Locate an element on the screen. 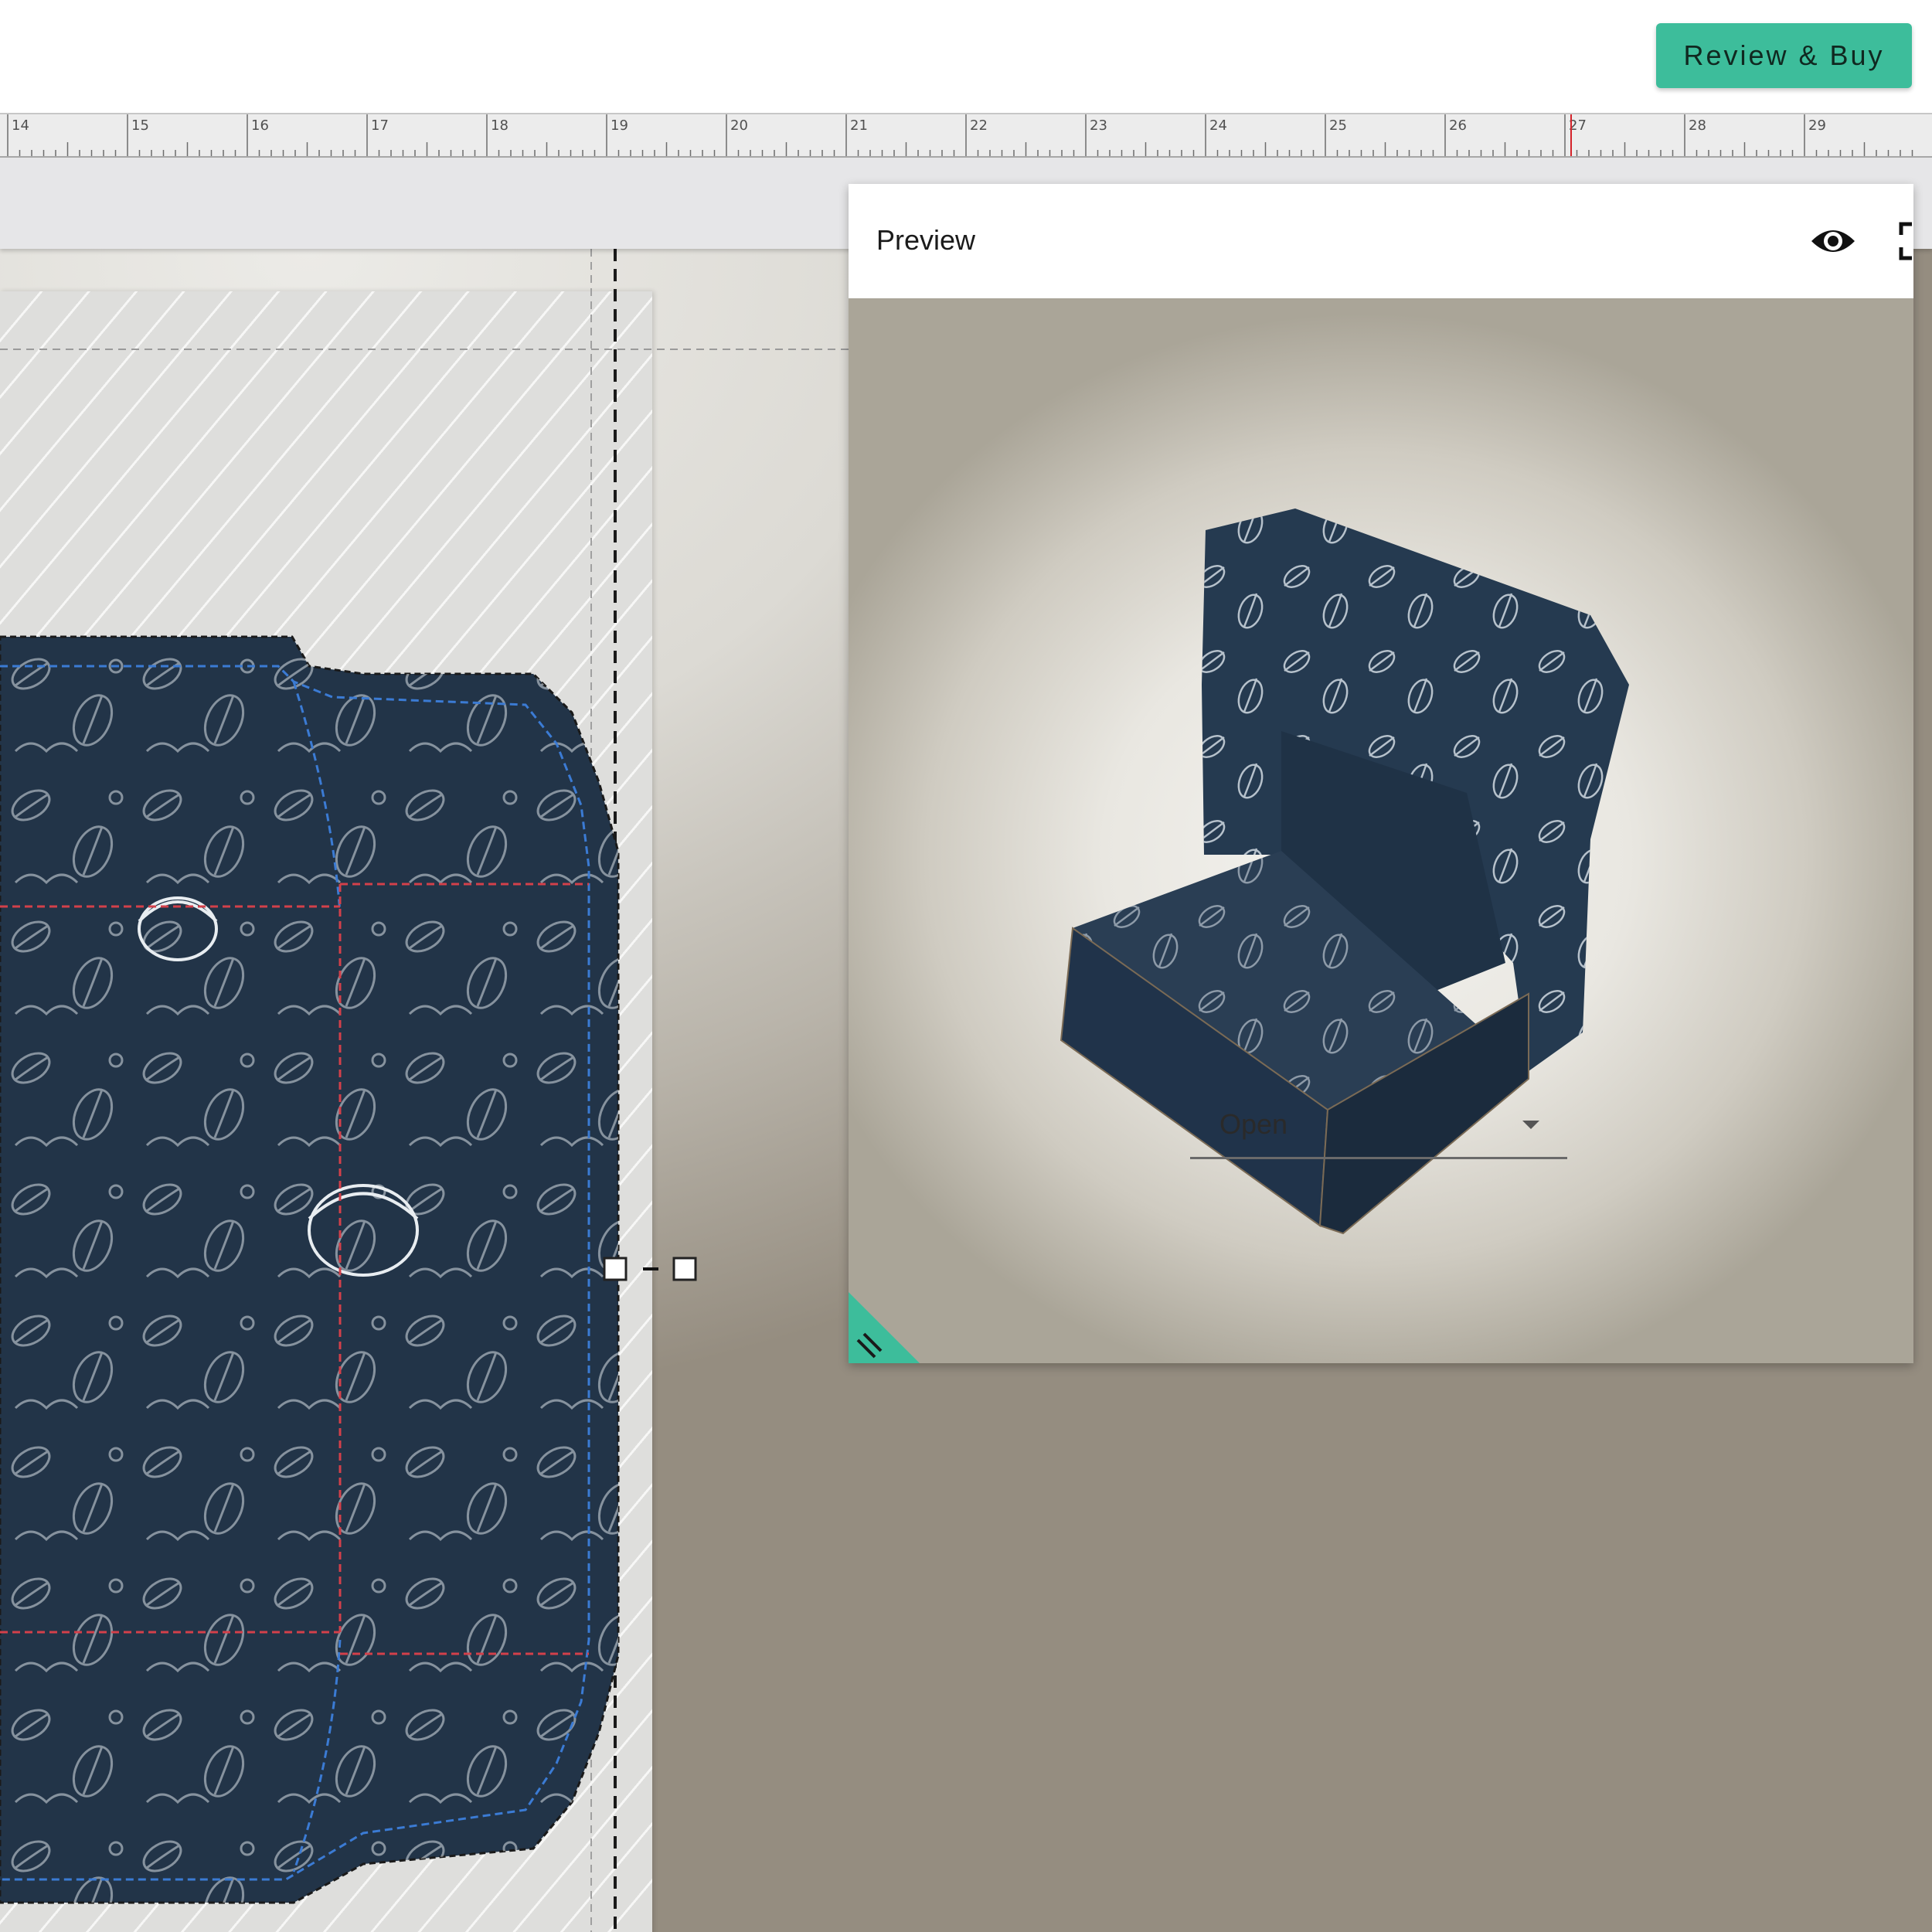  ruler-label: 28 is located at coordinates (1698, 126).